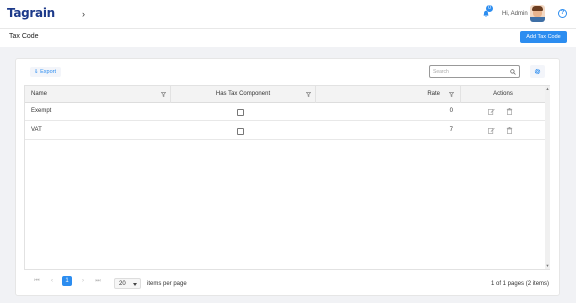 The height and width of the screenshot is (303, 576). I want to click on cell-rate: 7, so click(451, 130).